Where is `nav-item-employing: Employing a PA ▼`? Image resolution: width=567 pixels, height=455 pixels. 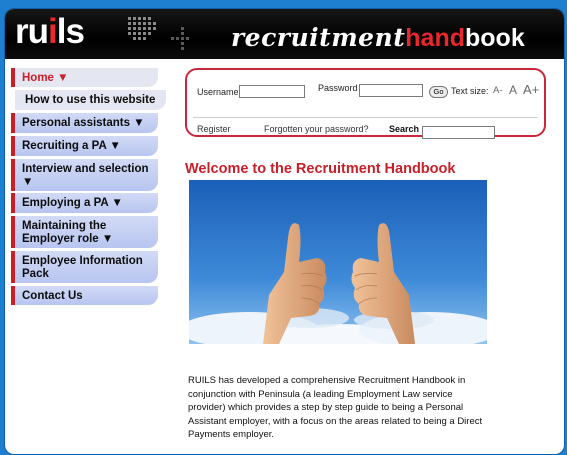 nav-item-employing: Employing a PA ▼ is located at coordinates (84, 203).